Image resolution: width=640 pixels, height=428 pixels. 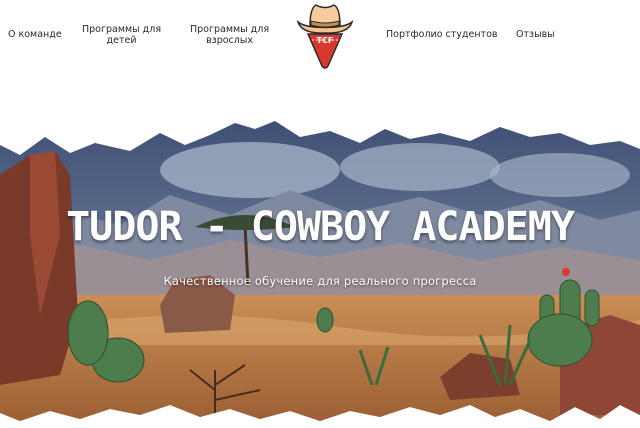 I want to click on nav-link-label-line2: взрослых, so click(x=229, y=40).